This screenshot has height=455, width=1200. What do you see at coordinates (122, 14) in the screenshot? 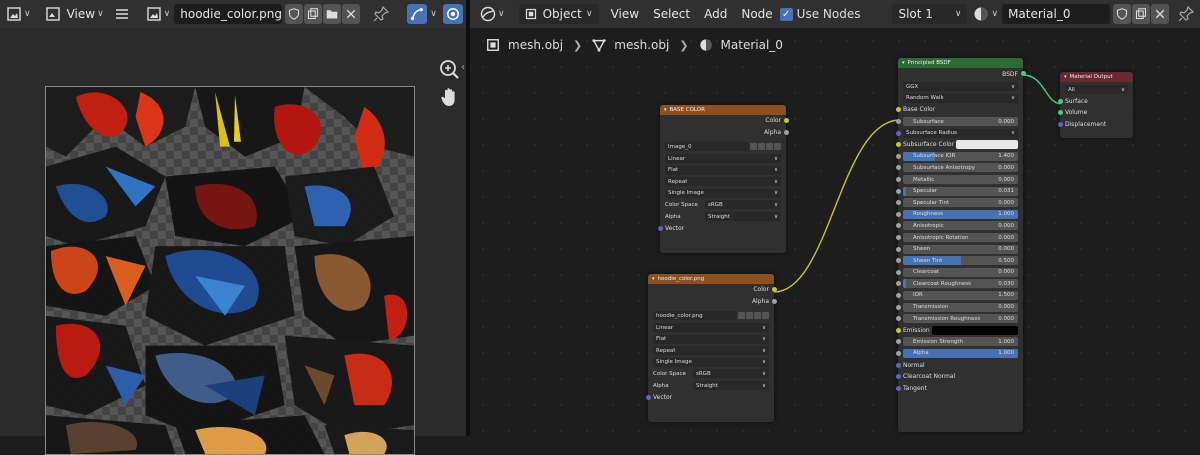
I see `hamburger-menu-icon` at bounding box center [122, 14].